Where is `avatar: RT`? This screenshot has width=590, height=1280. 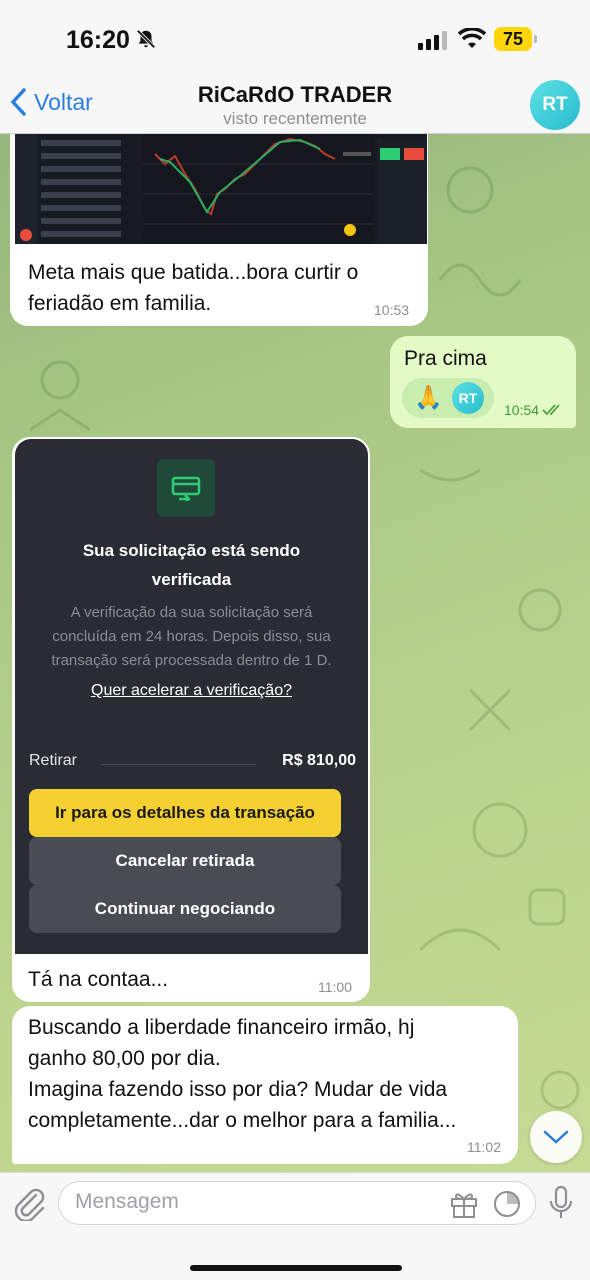
avatar: RT is located at coordinates (555, 105).